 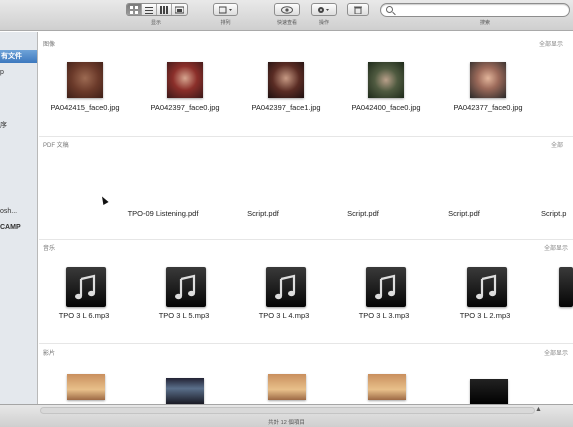 I want to click on list-view-button, so click(x=149, y=9).